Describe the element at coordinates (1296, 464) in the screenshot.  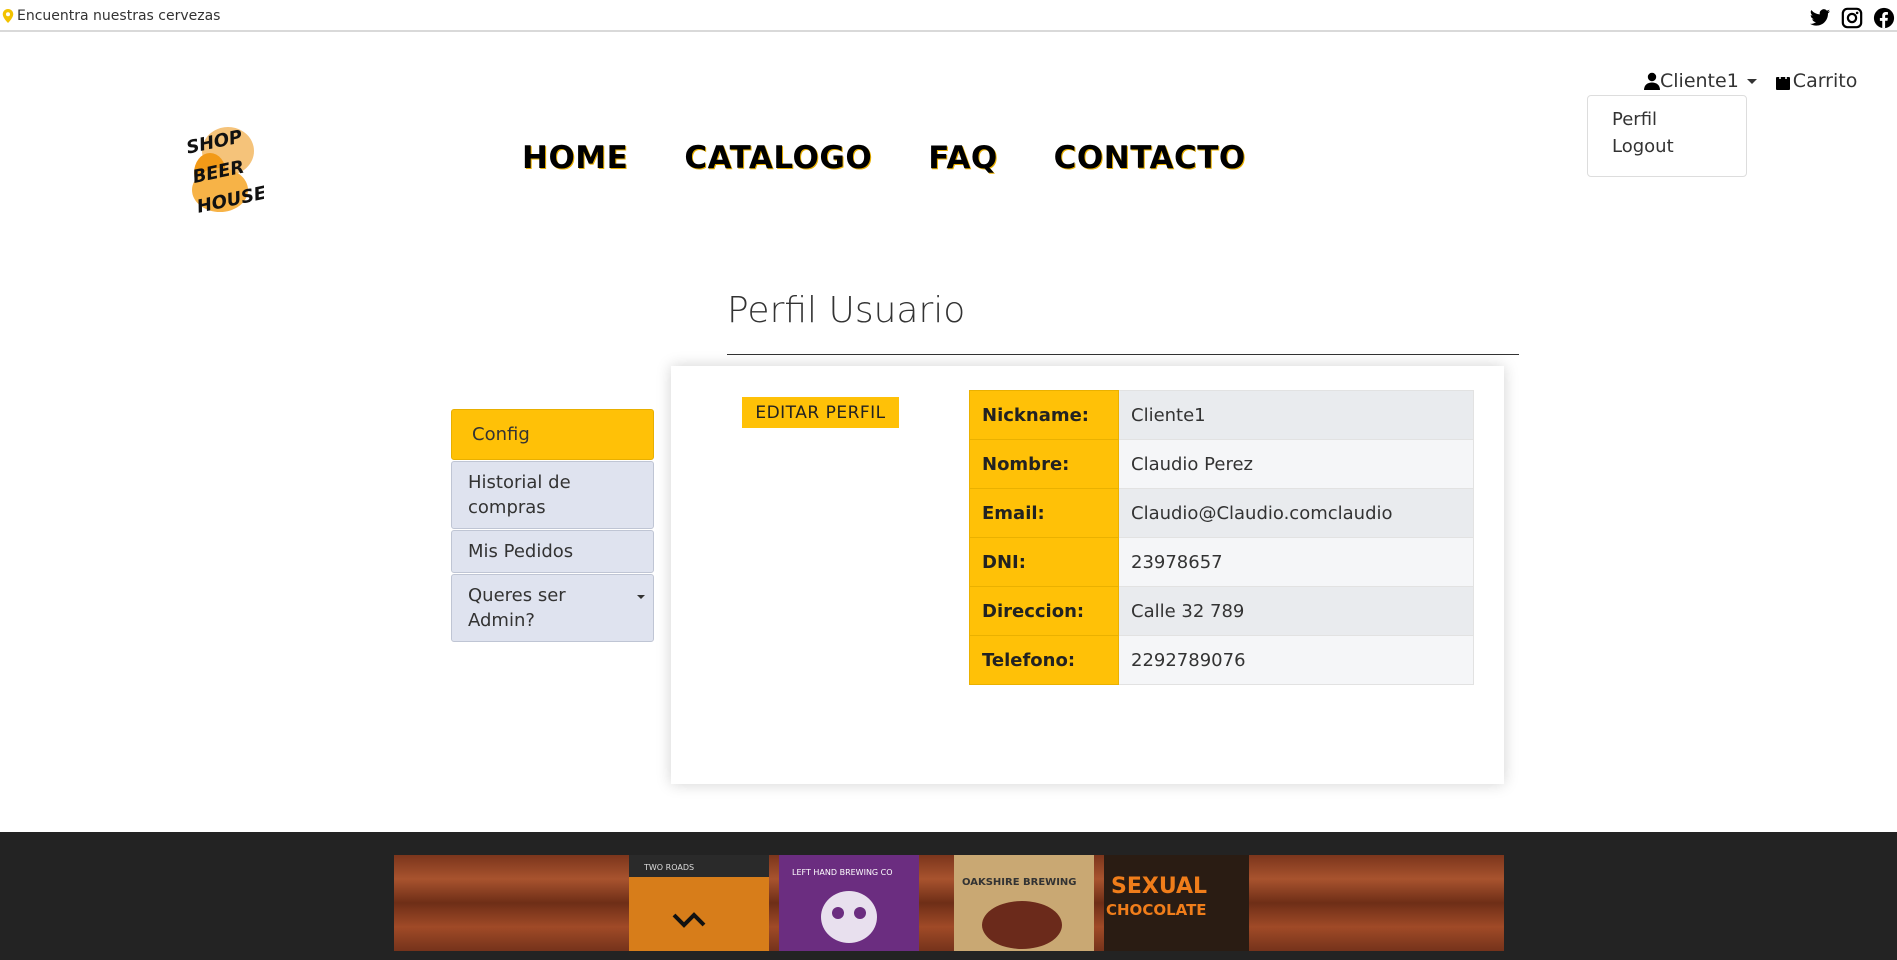
I see `field-value: Claudio Perez` at that location.